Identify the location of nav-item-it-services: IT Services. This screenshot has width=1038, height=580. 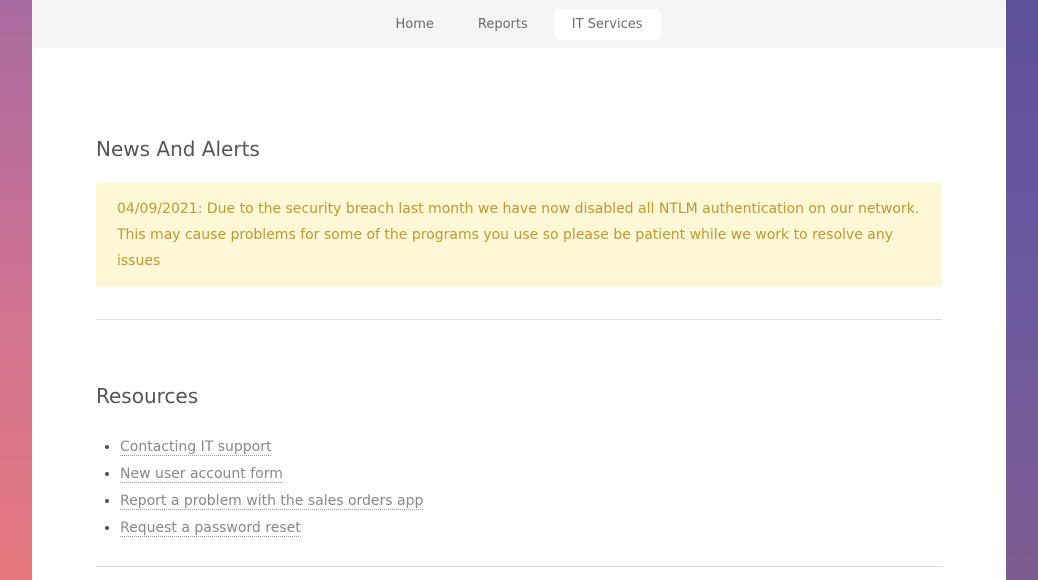
(607, 24).